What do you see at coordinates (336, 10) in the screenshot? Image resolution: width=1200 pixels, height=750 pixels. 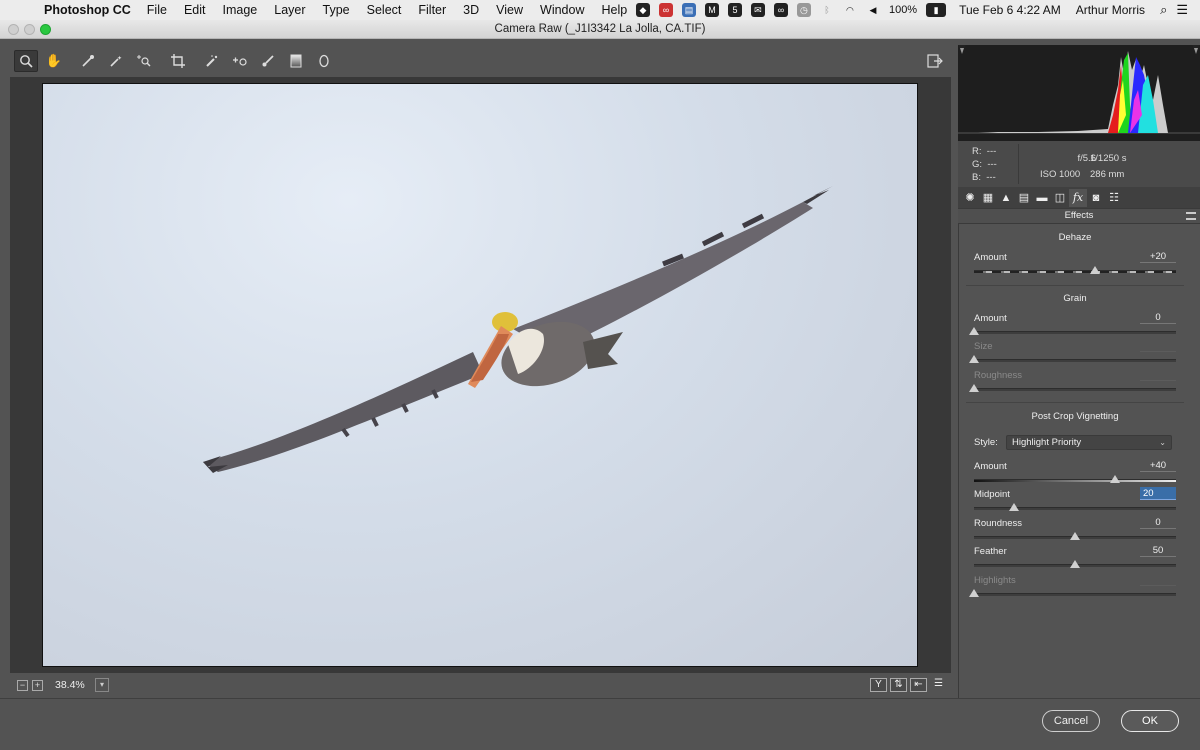 I see `menu-type: Type` at bounding box center [336, 10].